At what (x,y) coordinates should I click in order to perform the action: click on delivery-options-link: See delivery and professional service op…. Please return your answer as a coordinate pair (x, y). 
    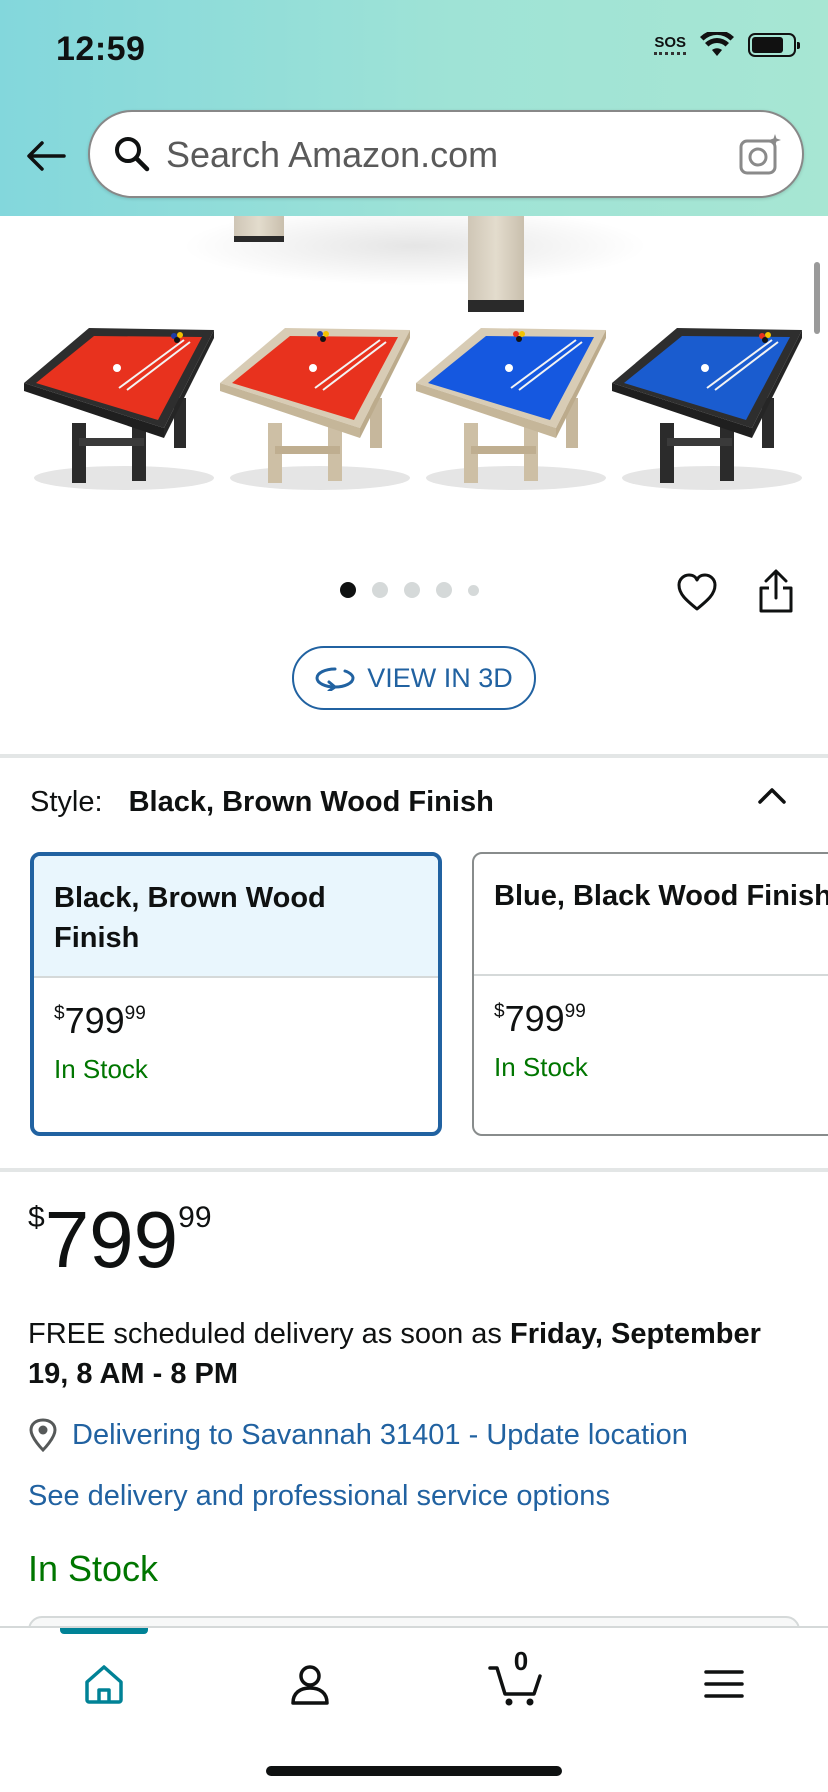
    Looking at the image, I should click on (319, 1496).